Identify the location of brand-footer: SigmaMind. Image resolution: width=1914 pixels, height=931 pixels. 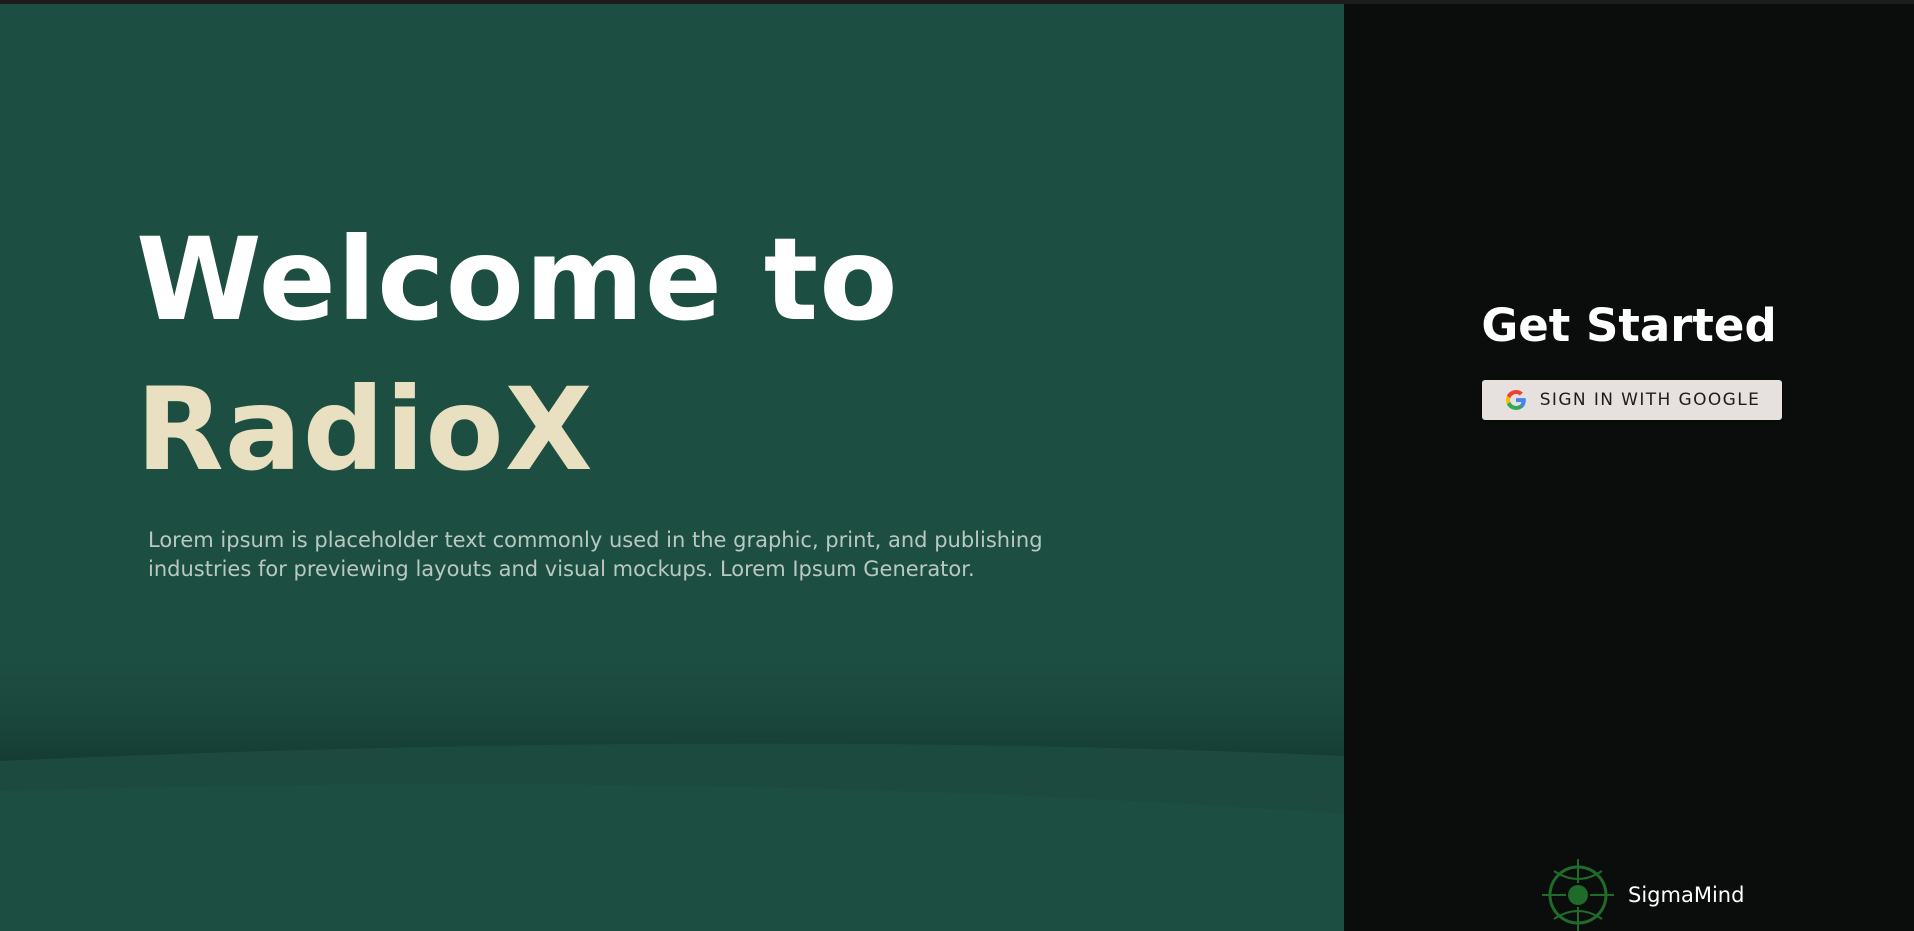
(1642, 894).